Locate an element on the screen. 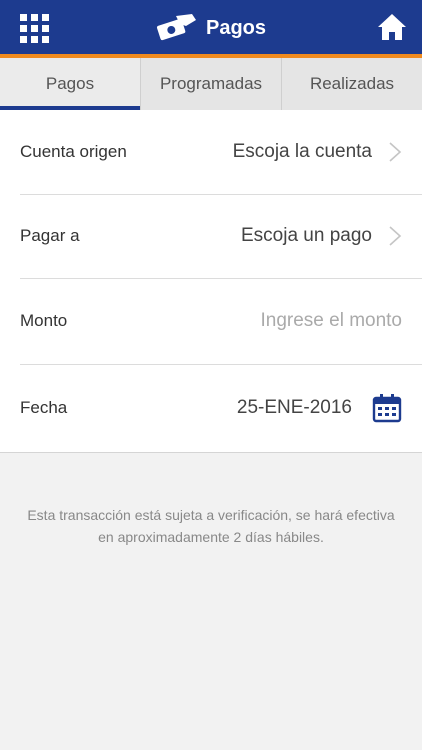  home-icon is located at coordinates (392, 27).